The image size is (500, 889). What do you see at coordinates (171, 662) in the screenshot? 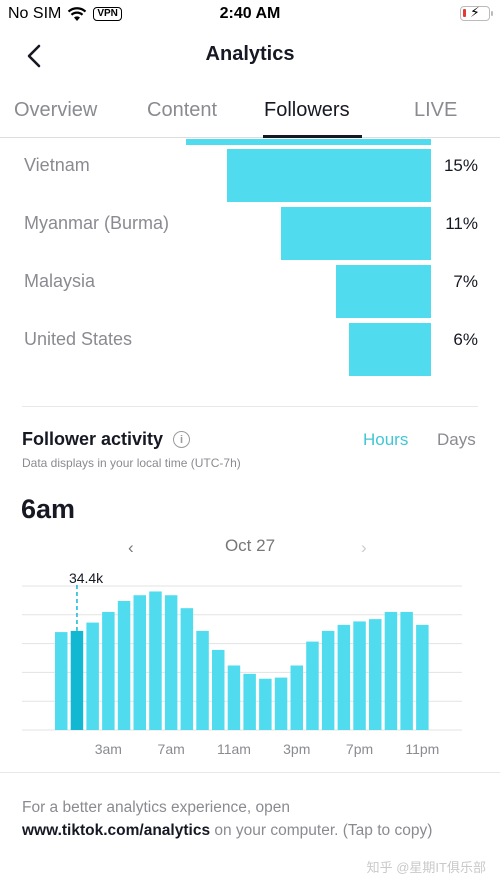
I see `chart-bar-7am` at bounding box center [171, 662].